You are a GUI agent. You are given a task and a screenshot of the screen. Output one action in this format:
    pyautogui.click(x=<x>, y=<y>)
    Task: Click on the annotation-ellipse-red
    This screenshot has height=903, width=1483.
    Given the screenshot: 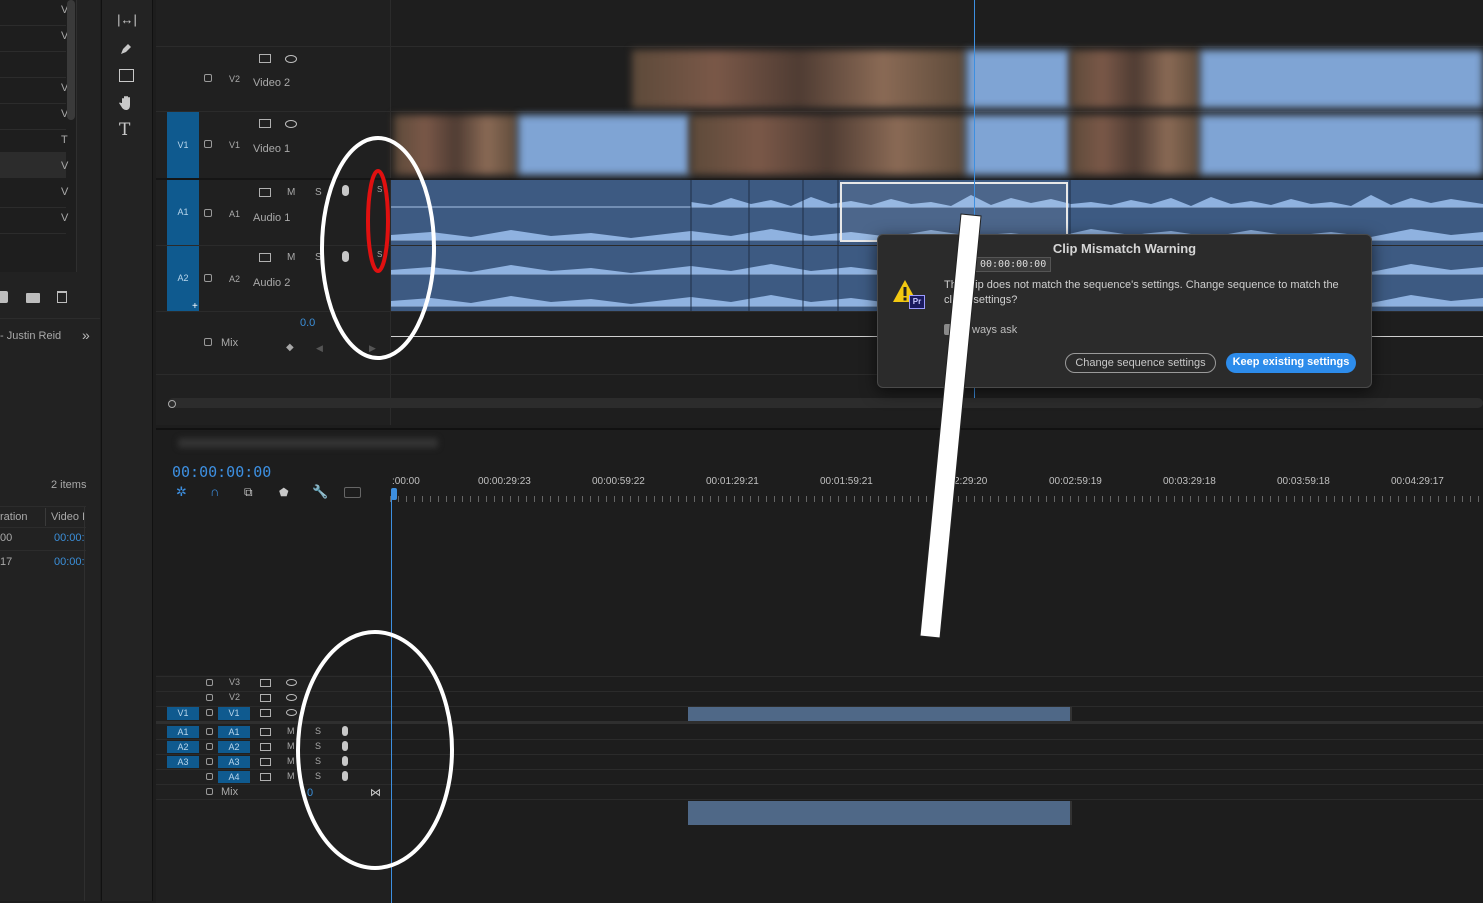 What is the action you would take?
    pyautogui.click(x=378, y=221)
    